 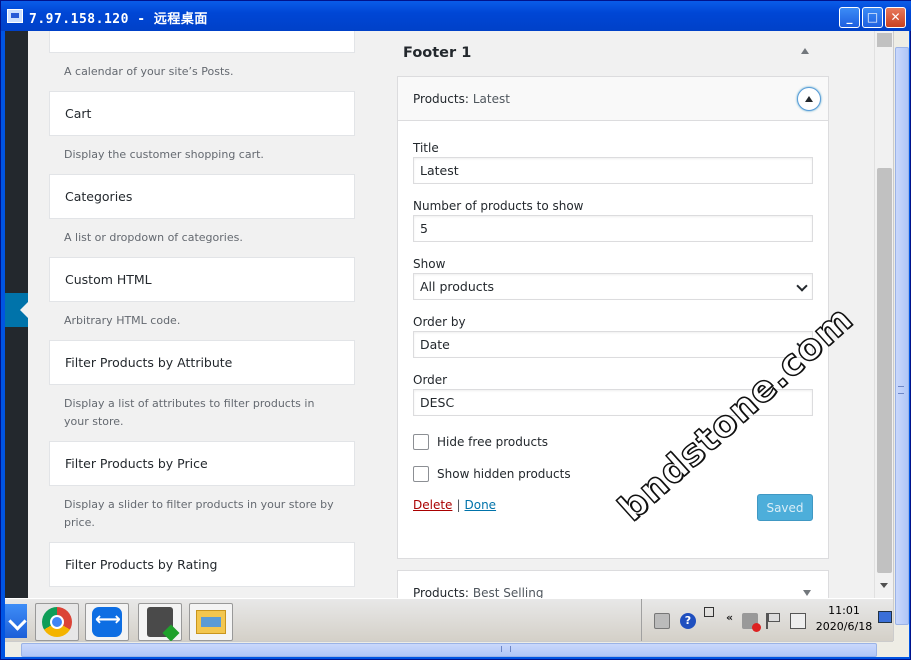 What do you see at coordinates (429, 264) in the screenshot?
I see `show-label: Show` at bounding box center [429, 264].